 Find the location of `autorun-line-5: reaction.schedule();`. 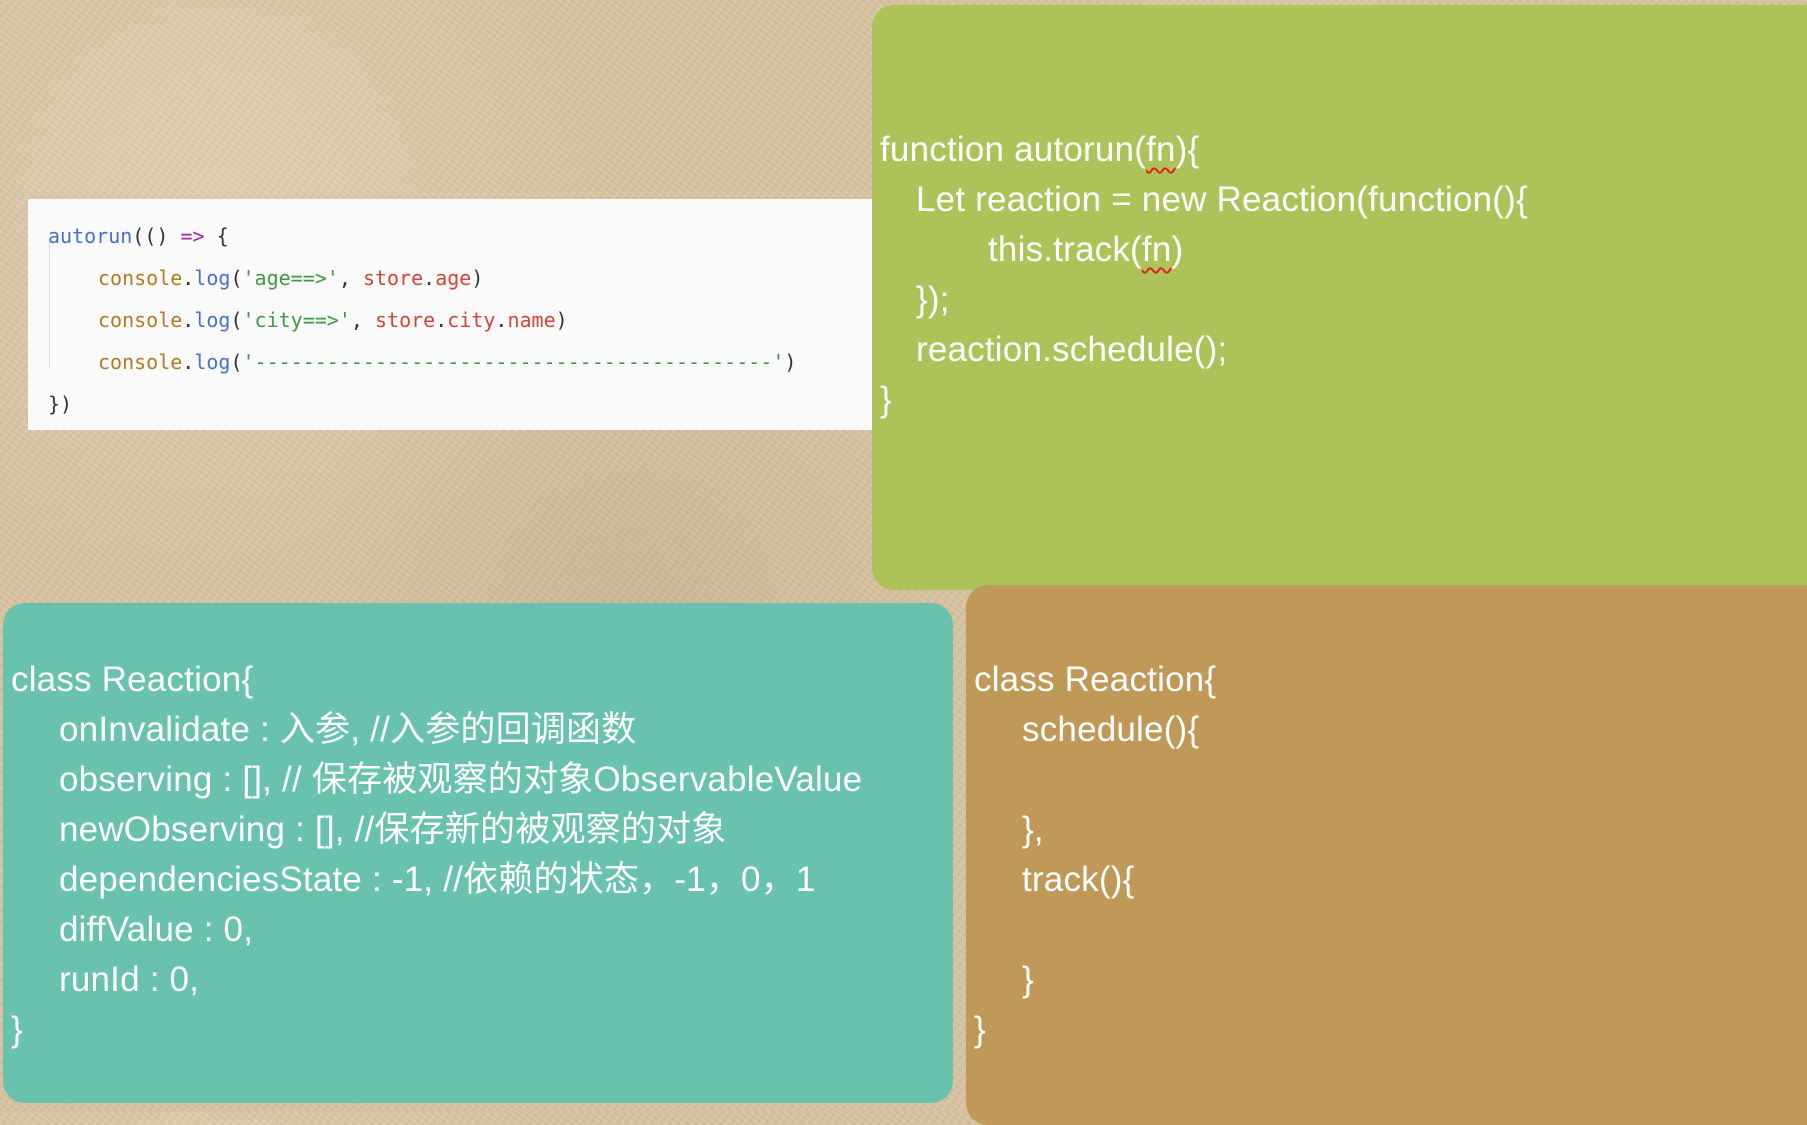

autorun-line-5: reaction.schedule(); is located at coordinates (1072, 349).